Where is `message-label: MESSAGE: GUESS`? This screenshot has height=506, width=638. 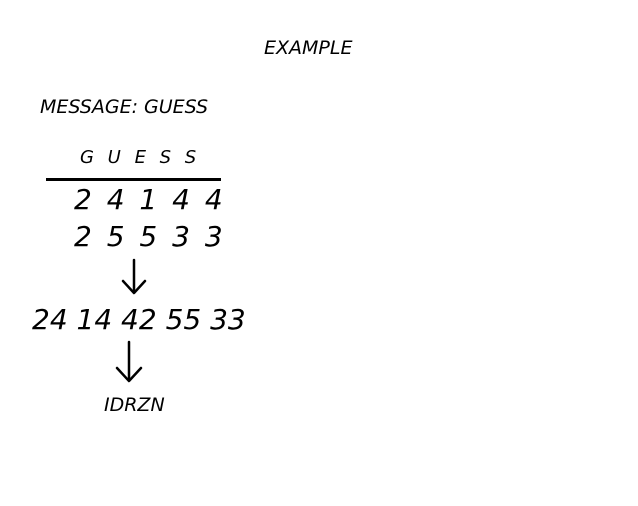
message-label: MESSAGE: GUESS is located at coordinates (124, 107).